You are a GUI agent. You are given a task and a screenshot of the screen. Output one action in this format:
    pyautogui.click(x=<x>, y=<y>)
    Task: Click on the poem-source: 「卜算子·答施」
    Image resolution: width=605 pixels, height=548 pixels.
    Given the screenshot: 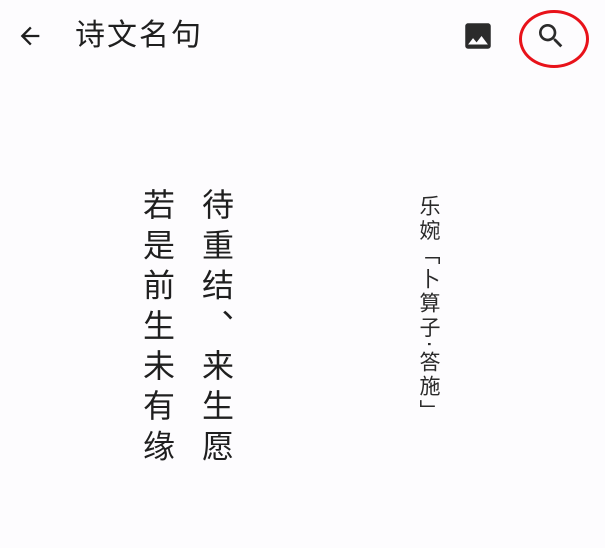 What is the action you would take?
    pyautogui.click(x=429, y=333)
    